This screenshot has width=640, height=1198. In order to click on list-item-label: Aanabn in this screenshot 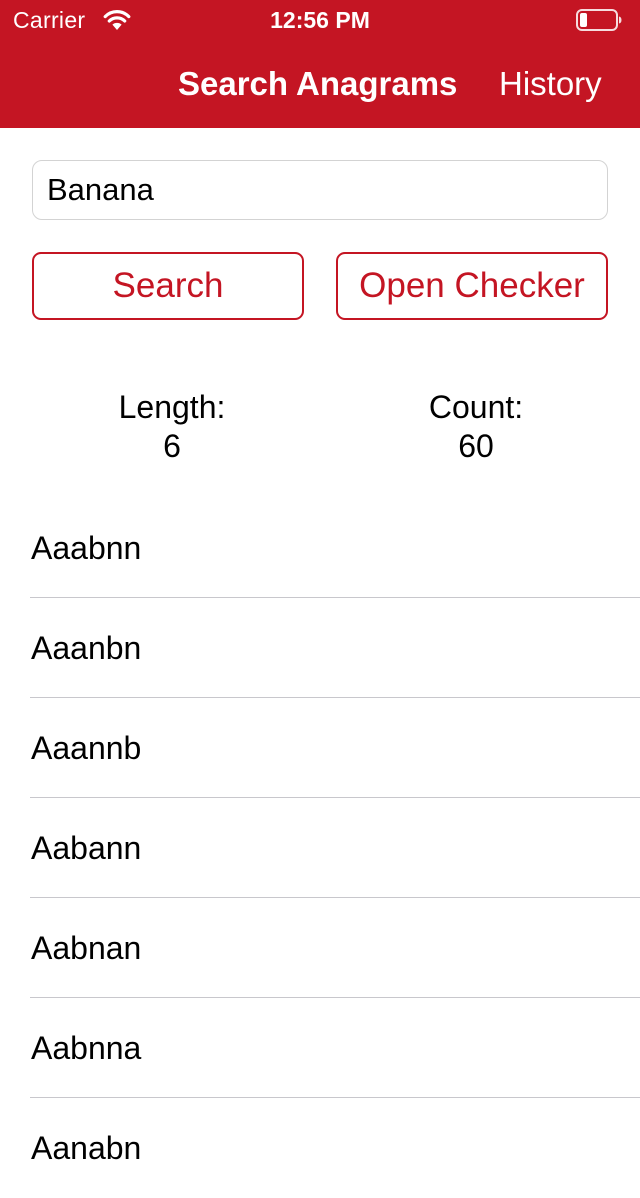, I will do `click(86, 1148)`.